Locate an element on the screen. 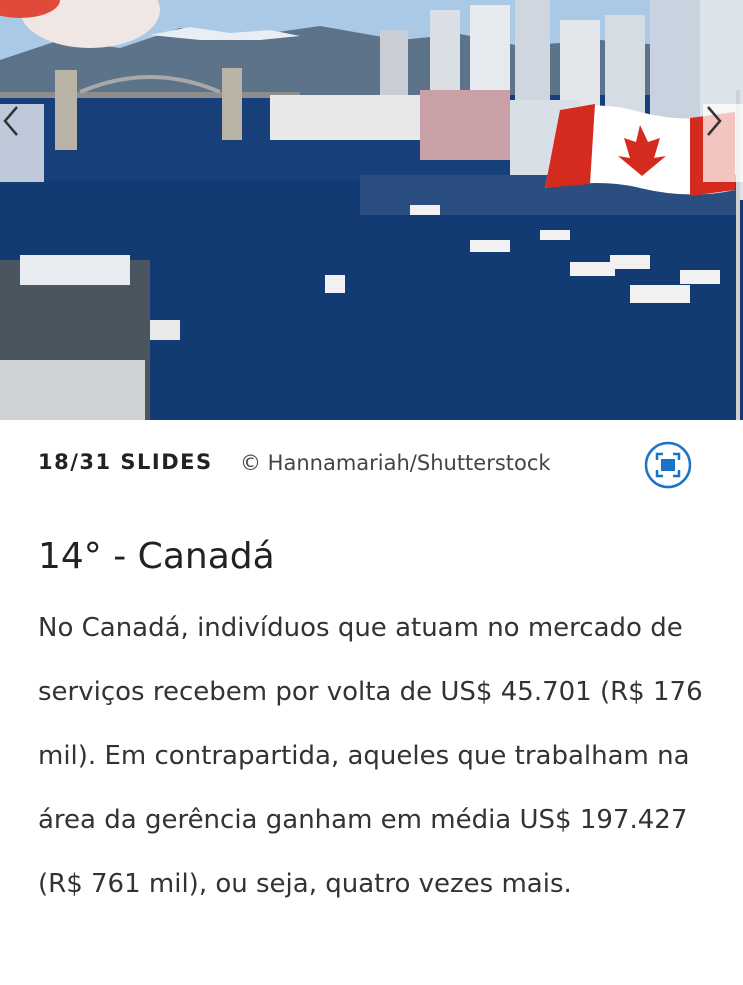 This screenshot has height=985, width=743. fullscreen-icon is located at coordinates (668, 465).